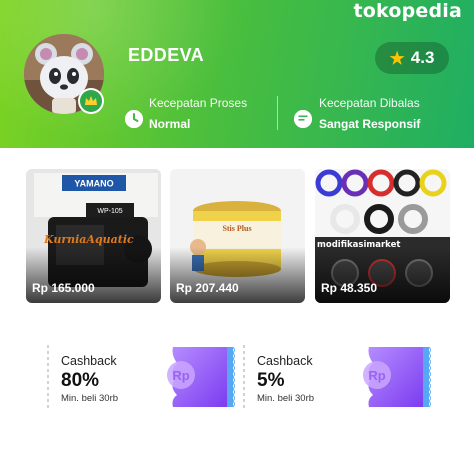  What do you see at coordinates (63, 288) in the screenshot?
I see `product-price: Rp 165.000` at bounding box center [63, 288].